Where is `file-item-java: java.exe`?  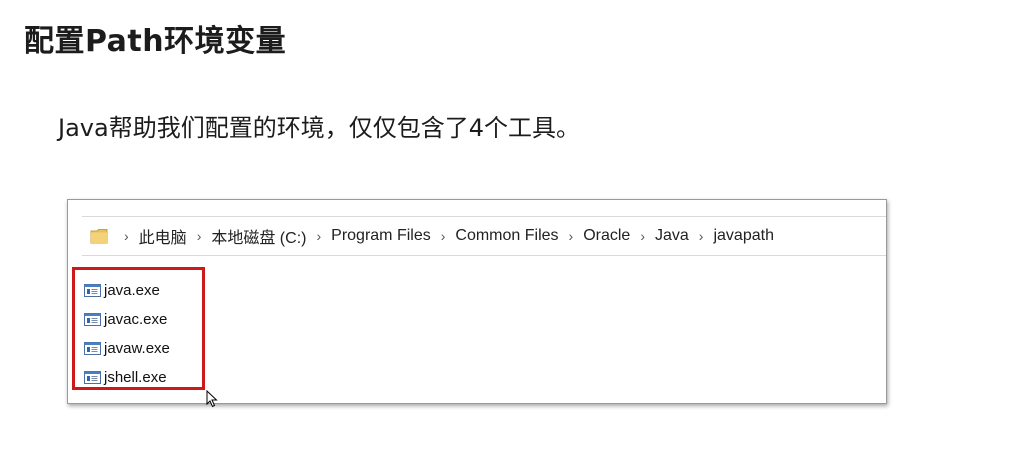
file-item-java: java.exe is located at coordinates (127, 290).